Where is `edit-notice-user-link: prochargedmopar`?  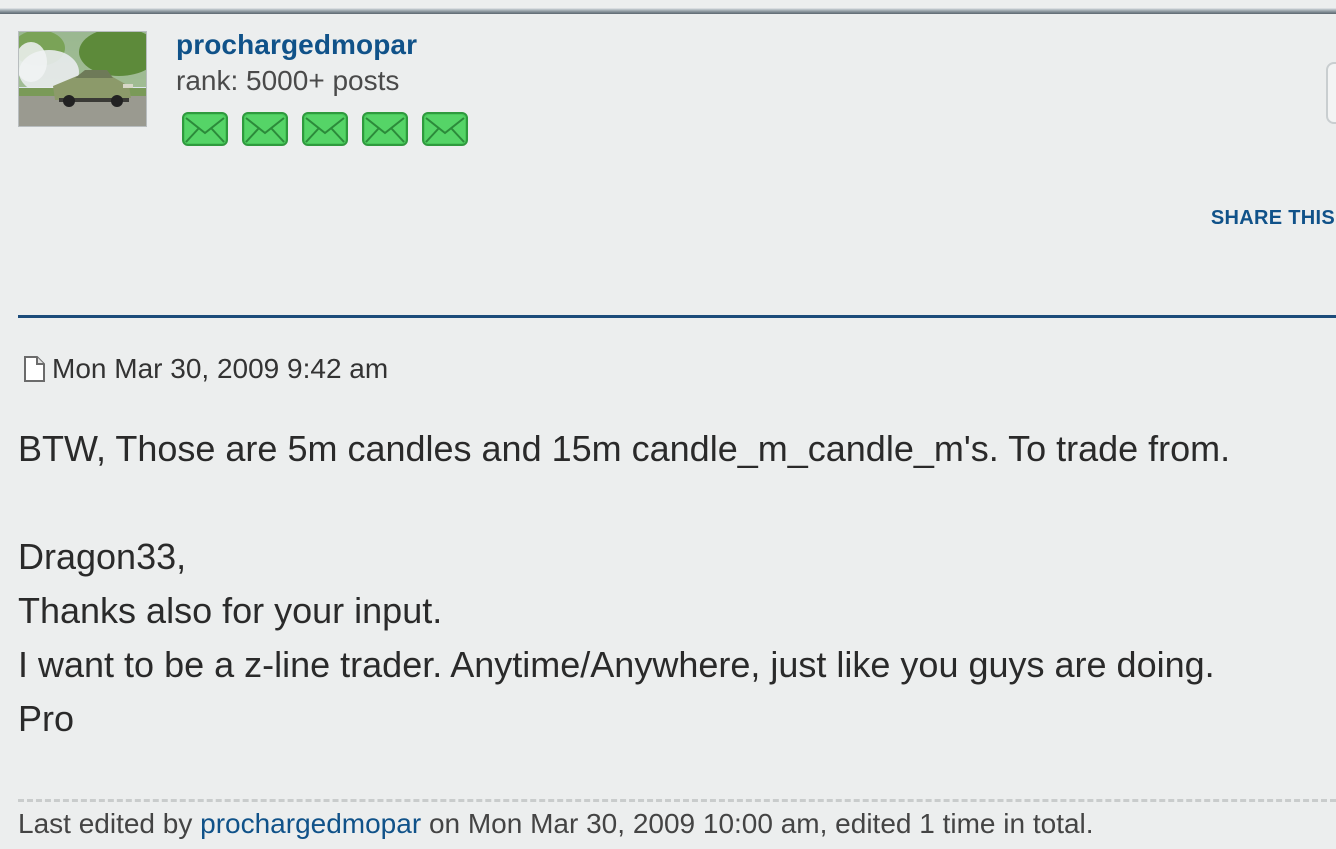
edit-notice-user-link: prochargedmopar is located at coordinates (310, 823).